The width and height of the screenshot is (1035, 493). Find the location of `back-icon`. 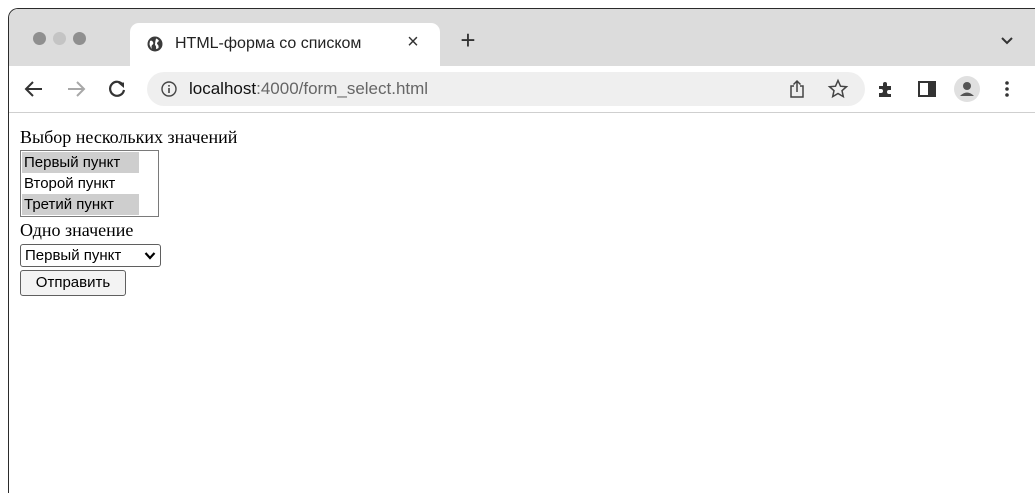

back-icon is located at coordinates (34, 89).